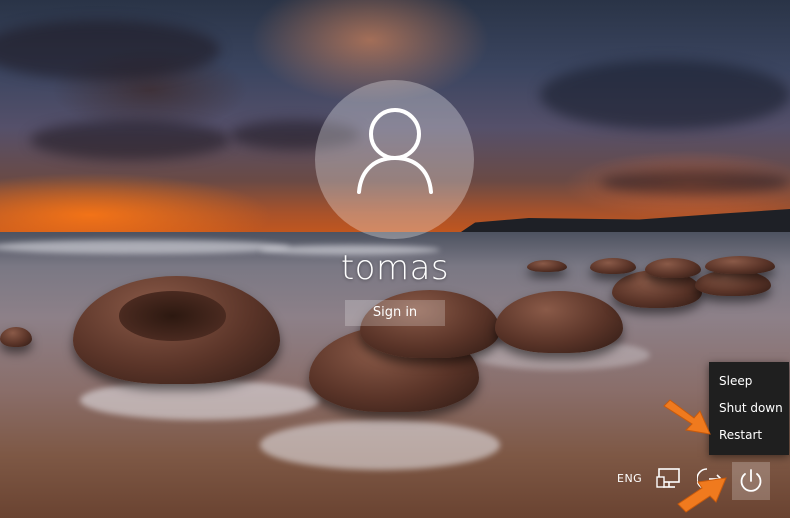  I want to click on username: tomas, so click(395, 268).